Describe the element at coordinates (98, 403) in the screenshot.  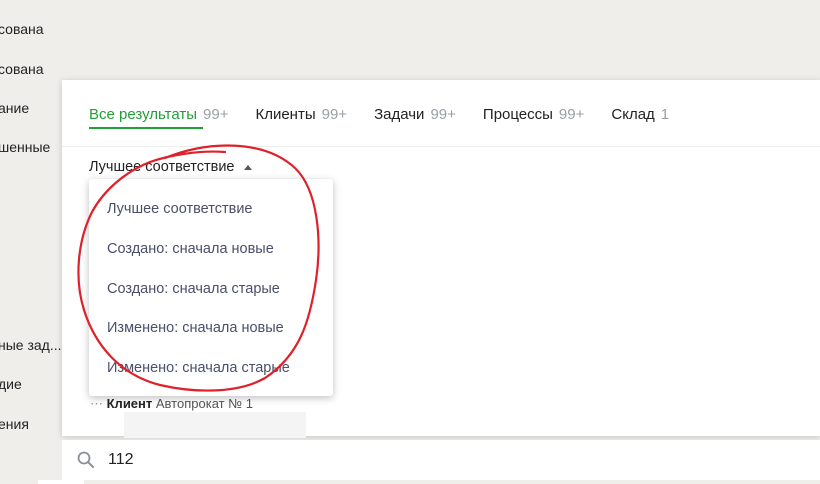
I see `result-icon: ⋯` at that location.